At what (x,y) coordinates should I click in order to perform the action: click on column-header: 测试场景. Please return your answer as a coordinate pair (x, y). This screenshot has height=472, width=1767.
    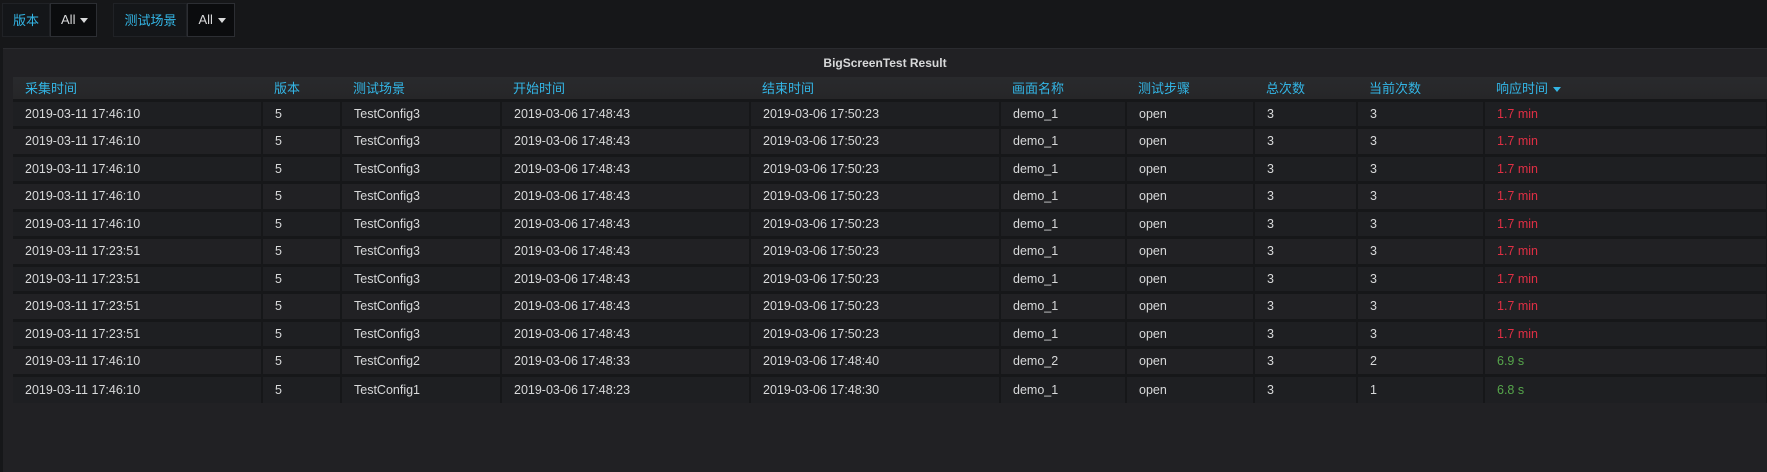
    Looking at the image, I should click on (421, 89).